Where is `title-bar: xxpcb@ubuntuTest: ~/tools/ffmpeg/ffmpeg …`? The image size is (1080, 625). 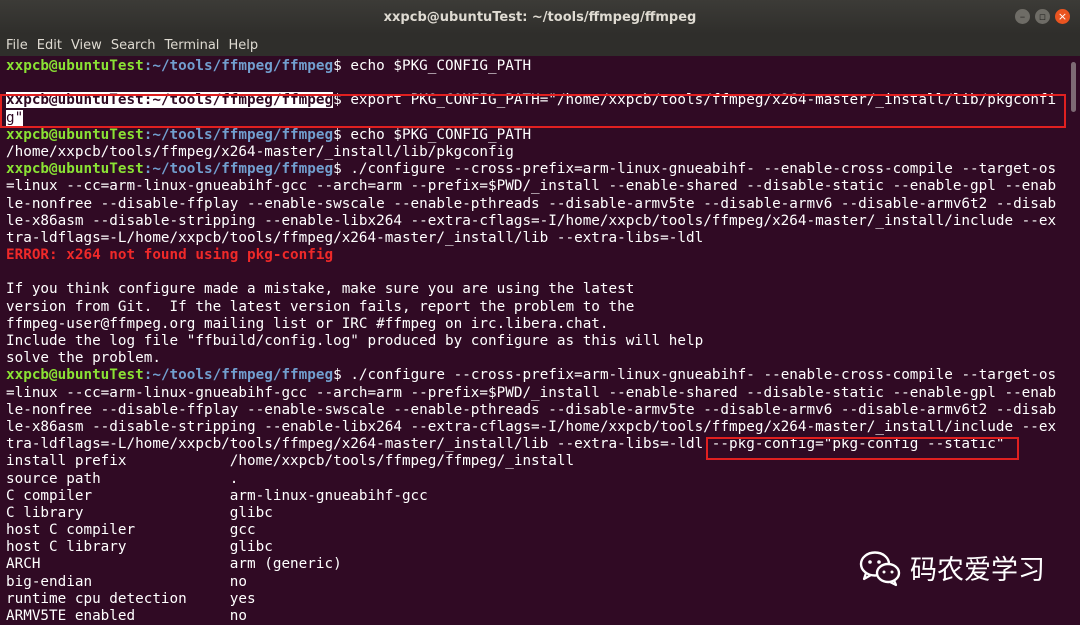
title-bar: xxpcb@ubuntuTest: ~/tools/ffmpeg/ffmpeg … is located at coordinates (540, 17).